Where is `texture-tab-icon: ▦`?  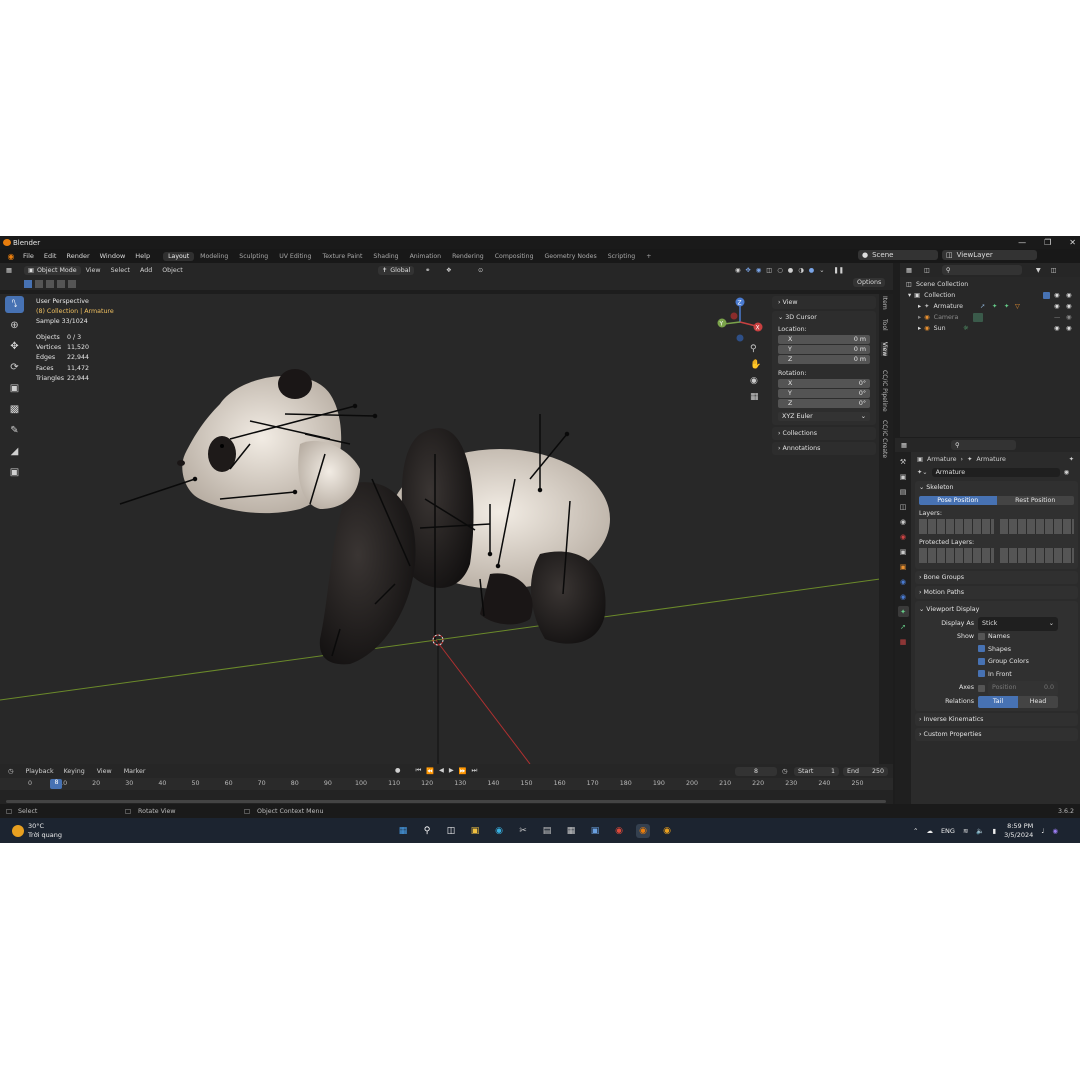
texture-tab-icon: ▦ is located at coordinates (903, 641).